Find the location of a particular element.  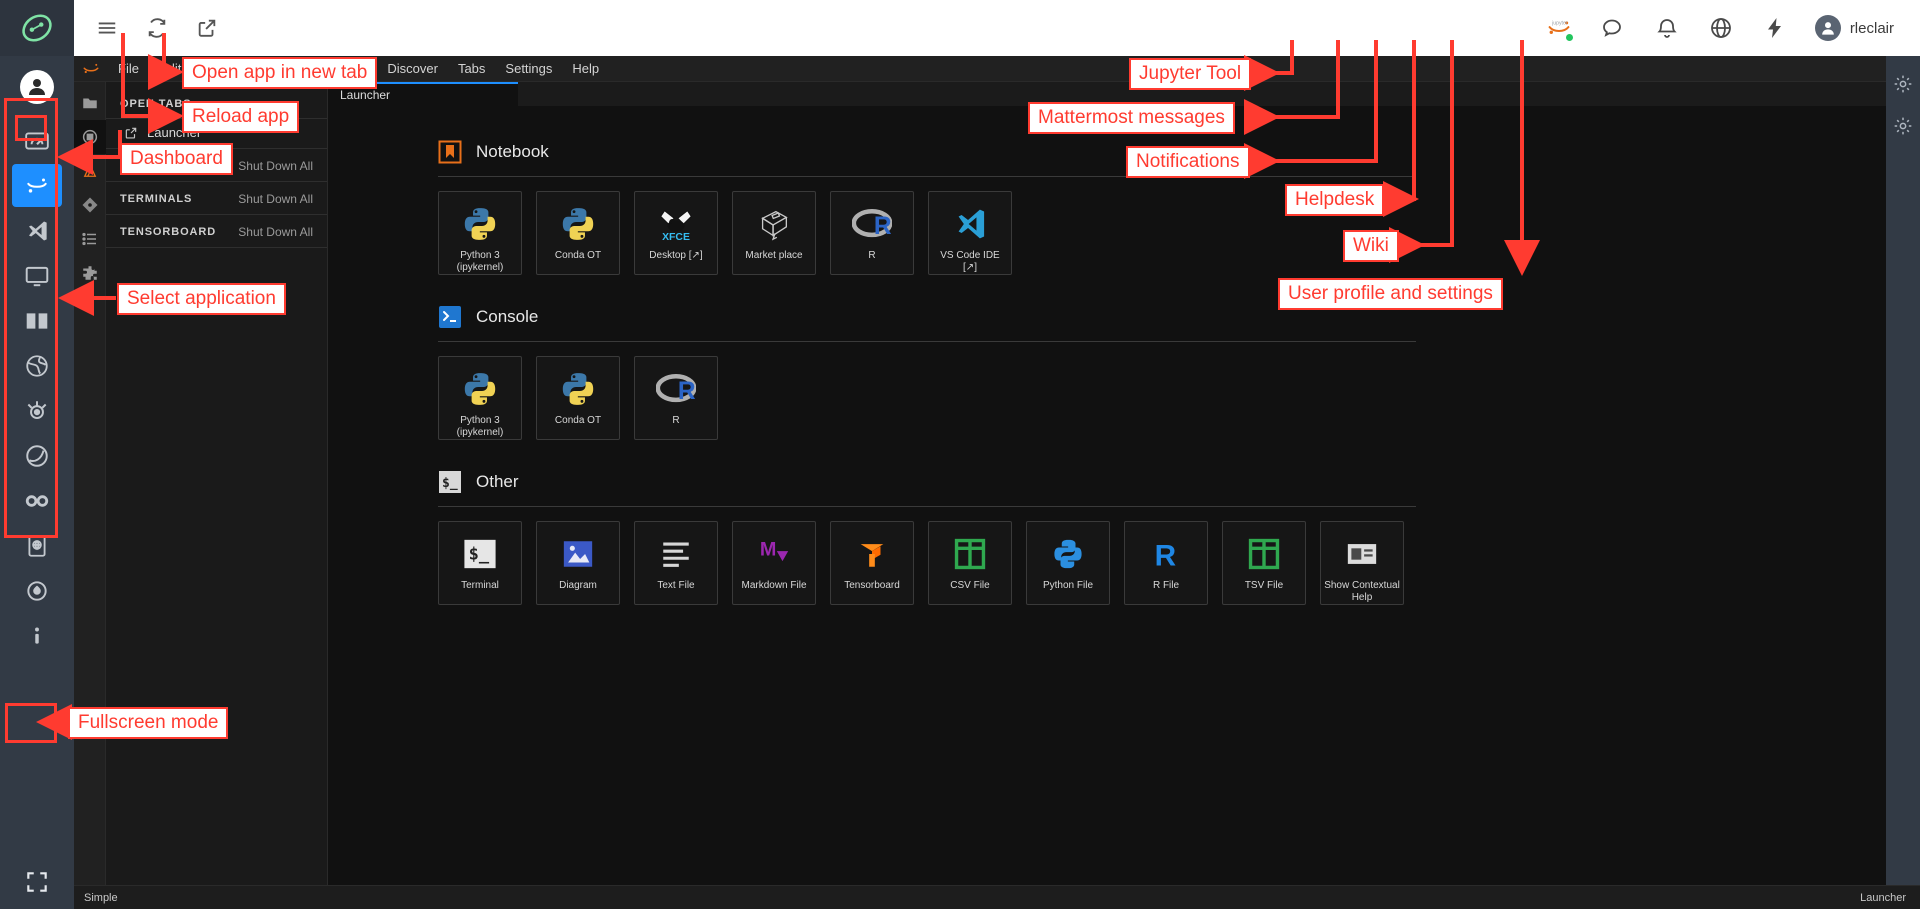

preferences-gear-icon is located at coordinates (1903, 126).